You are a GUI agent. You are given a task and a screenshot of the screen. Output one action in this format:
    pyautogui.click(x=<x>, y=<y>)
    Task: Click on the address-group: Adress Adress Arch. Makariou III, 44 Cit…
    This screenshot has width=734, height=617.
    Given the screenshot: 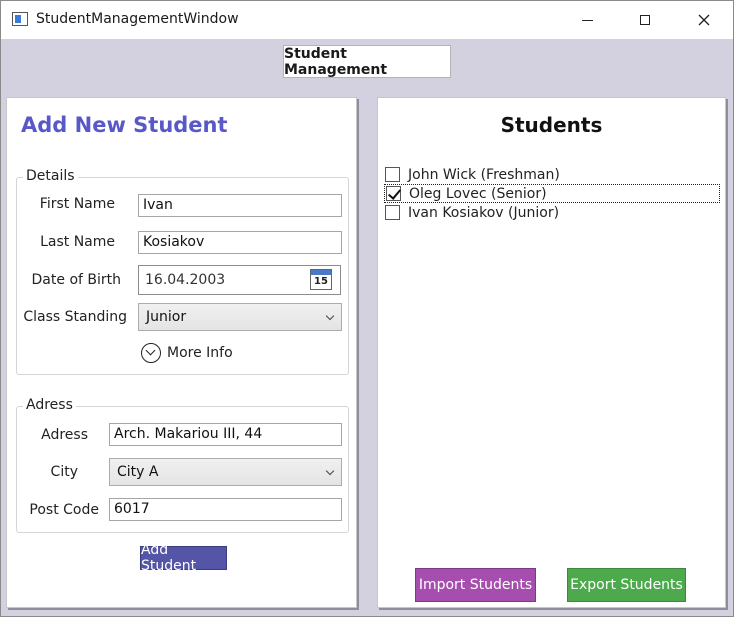 What is the action you would take?
    pyautogui.click(x=182, y=465)
    